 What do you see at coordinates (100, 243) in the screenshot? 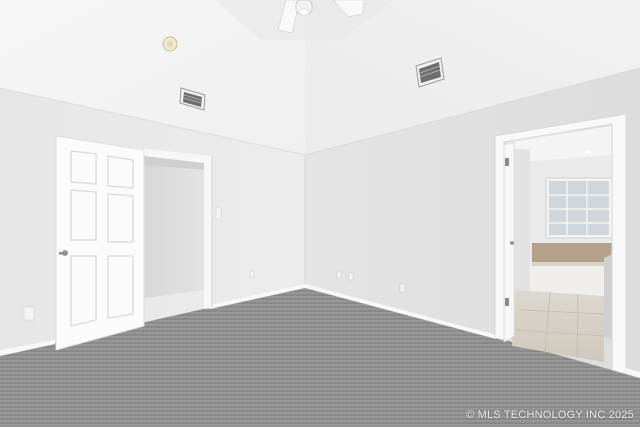
I see `closet-door` at bounding box center [100, 243].